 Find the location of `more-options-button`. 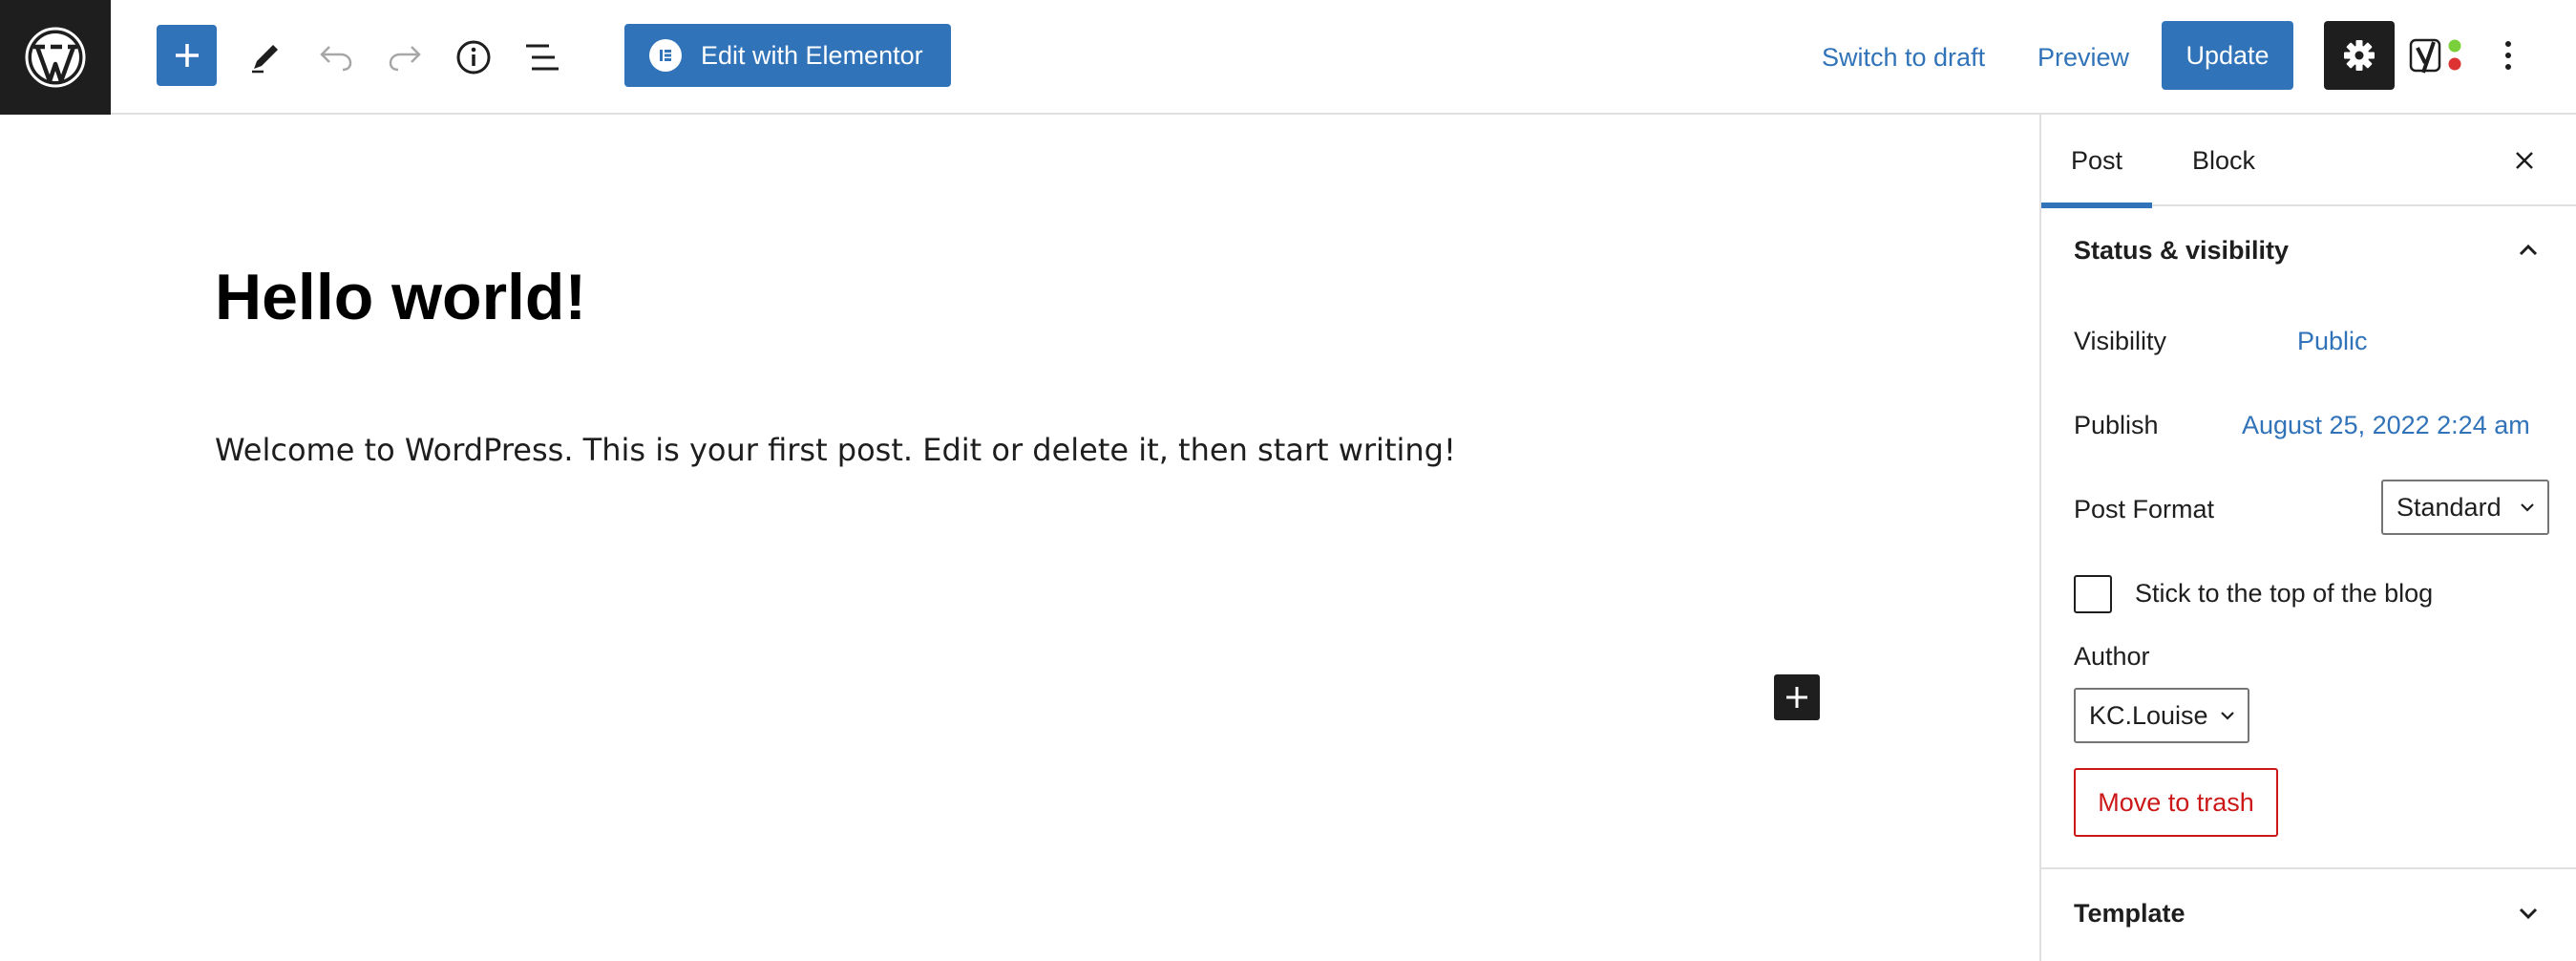

more-options-button is located at coordinates (2508, 55).